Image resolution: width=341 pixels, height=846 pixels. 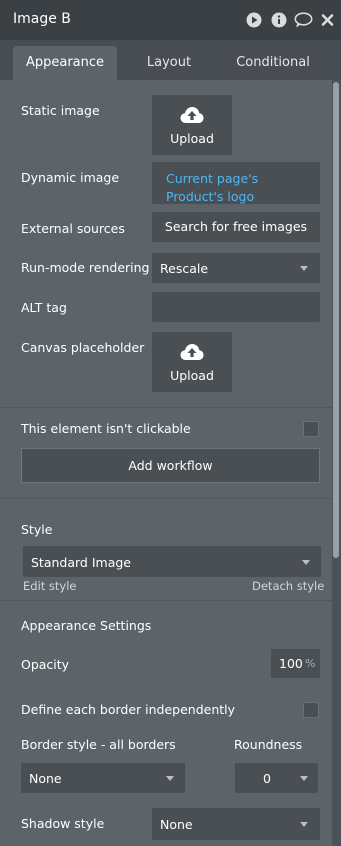 I want to click on dynamic-image-label: Dynamic image, so click(x=70, y=177).